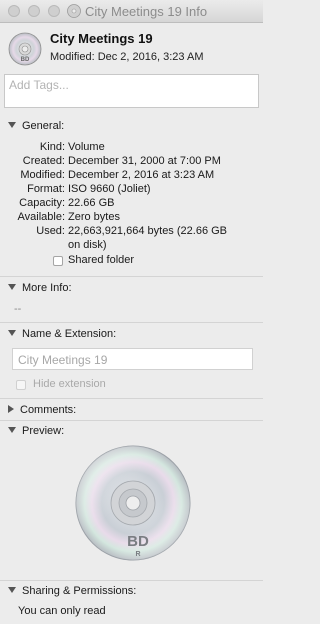 The height and width of the screenshot is (624, 320). I want to click on window-title: City Meetings 19 Info, so click(146, 11).